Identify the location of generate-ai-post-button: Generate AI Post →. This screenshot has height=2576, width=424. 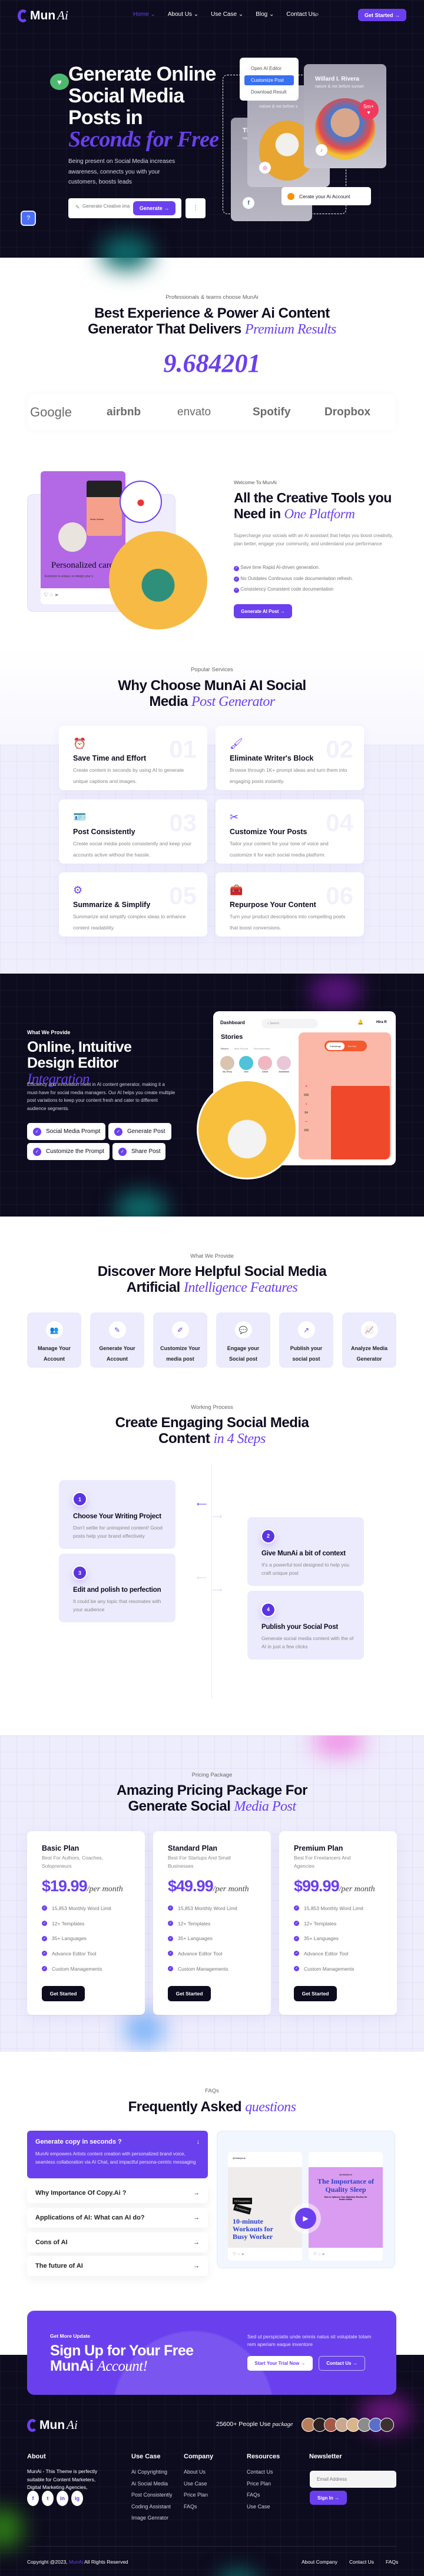
(263, 611).